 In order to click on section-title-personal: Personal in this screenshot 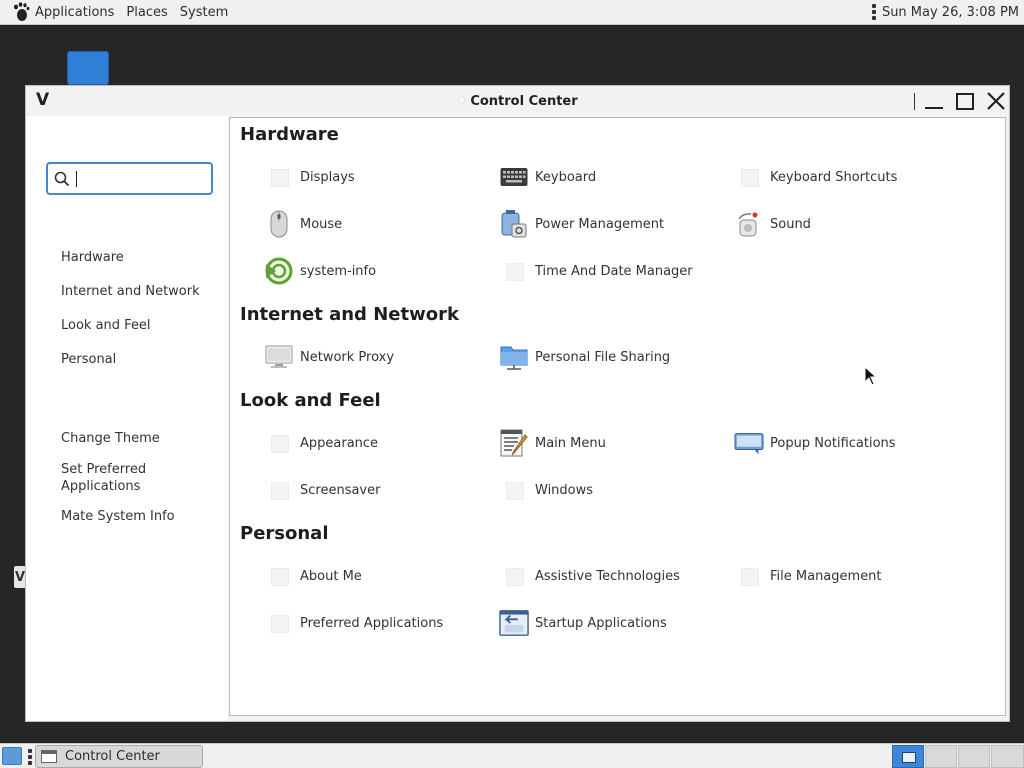, I will do `click(284, 533)`.